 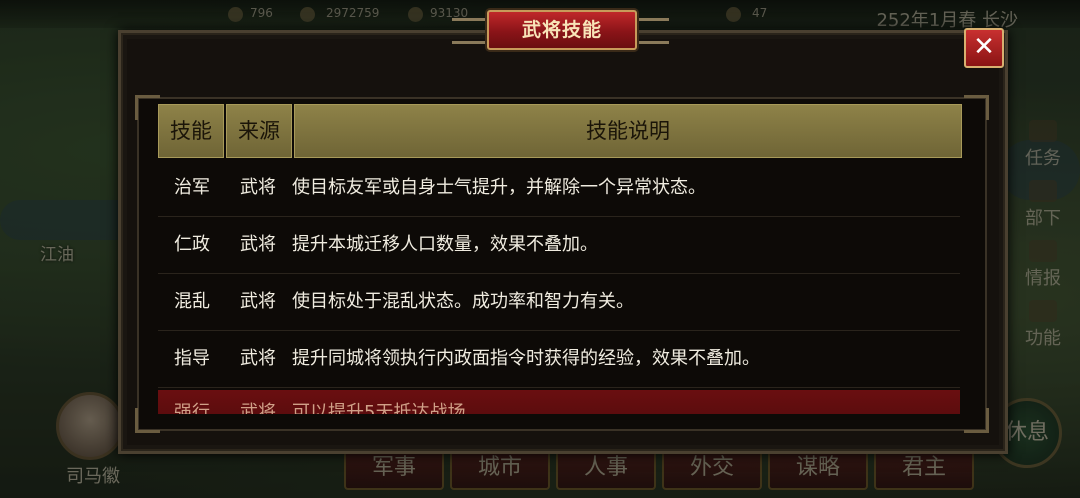 I want to click on skill-name: 混乱, so click(x=192, y=301).